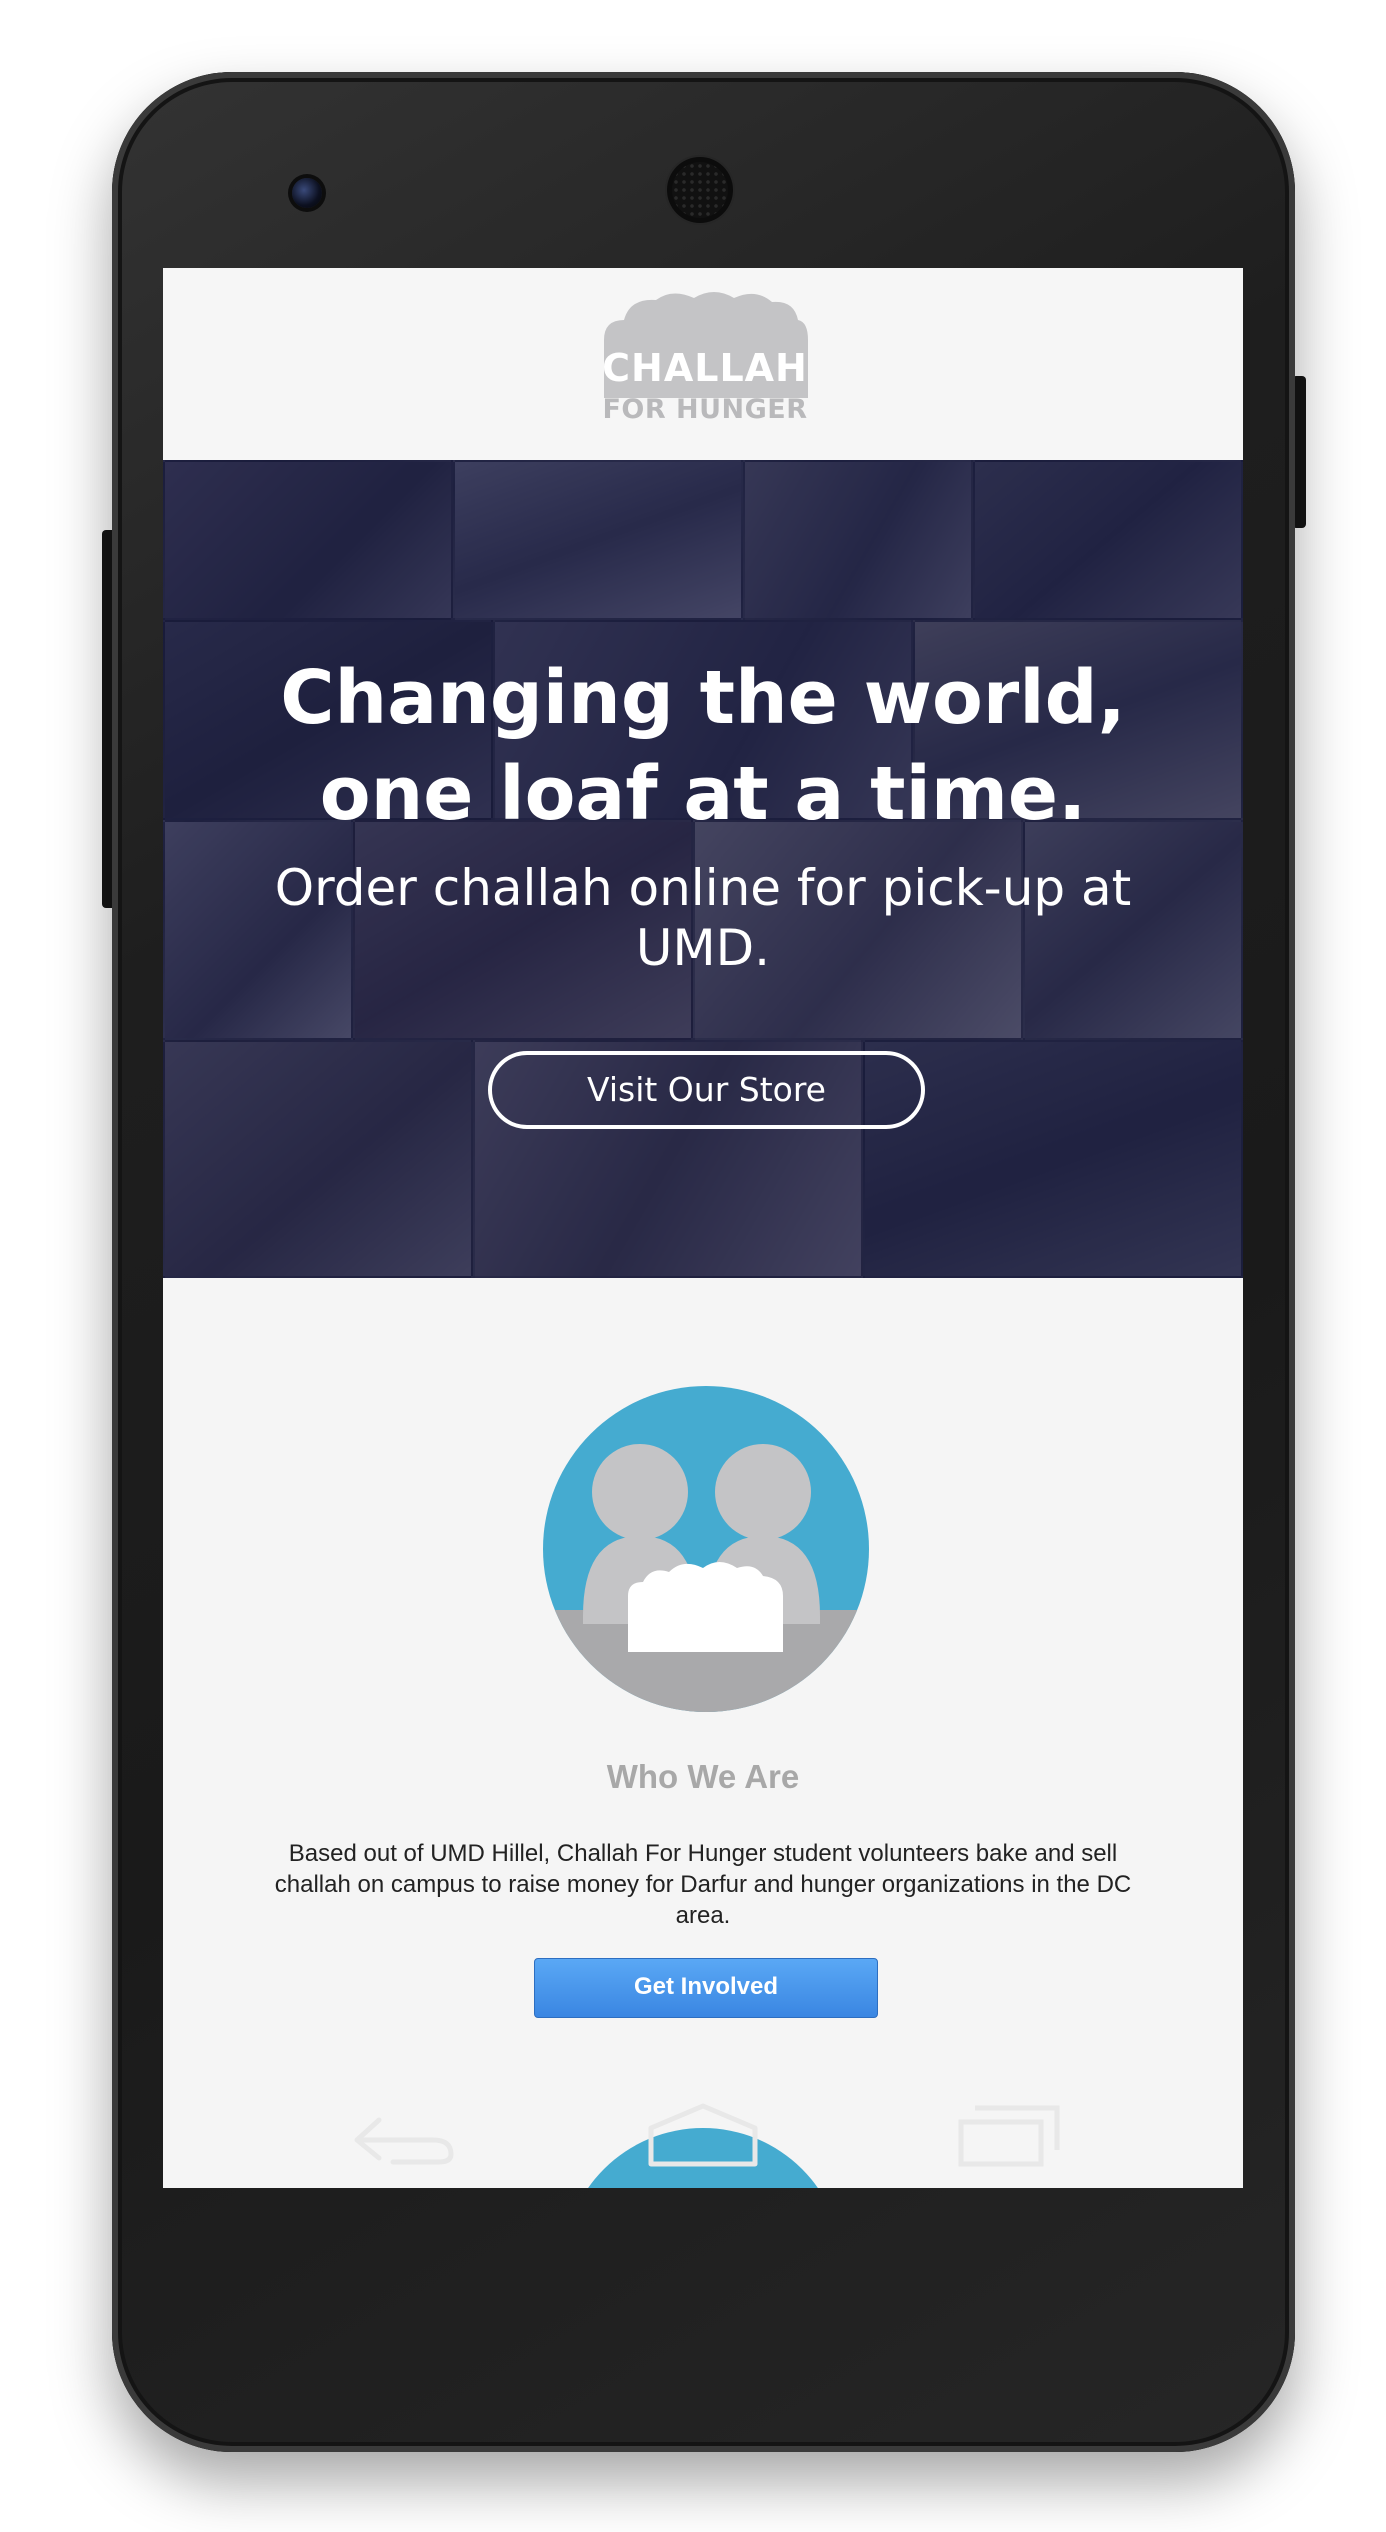 The width and height of the screenshot is (1386, 2532). I want to click on who-we-are-heading: Who We Are, so click(703, 1776).